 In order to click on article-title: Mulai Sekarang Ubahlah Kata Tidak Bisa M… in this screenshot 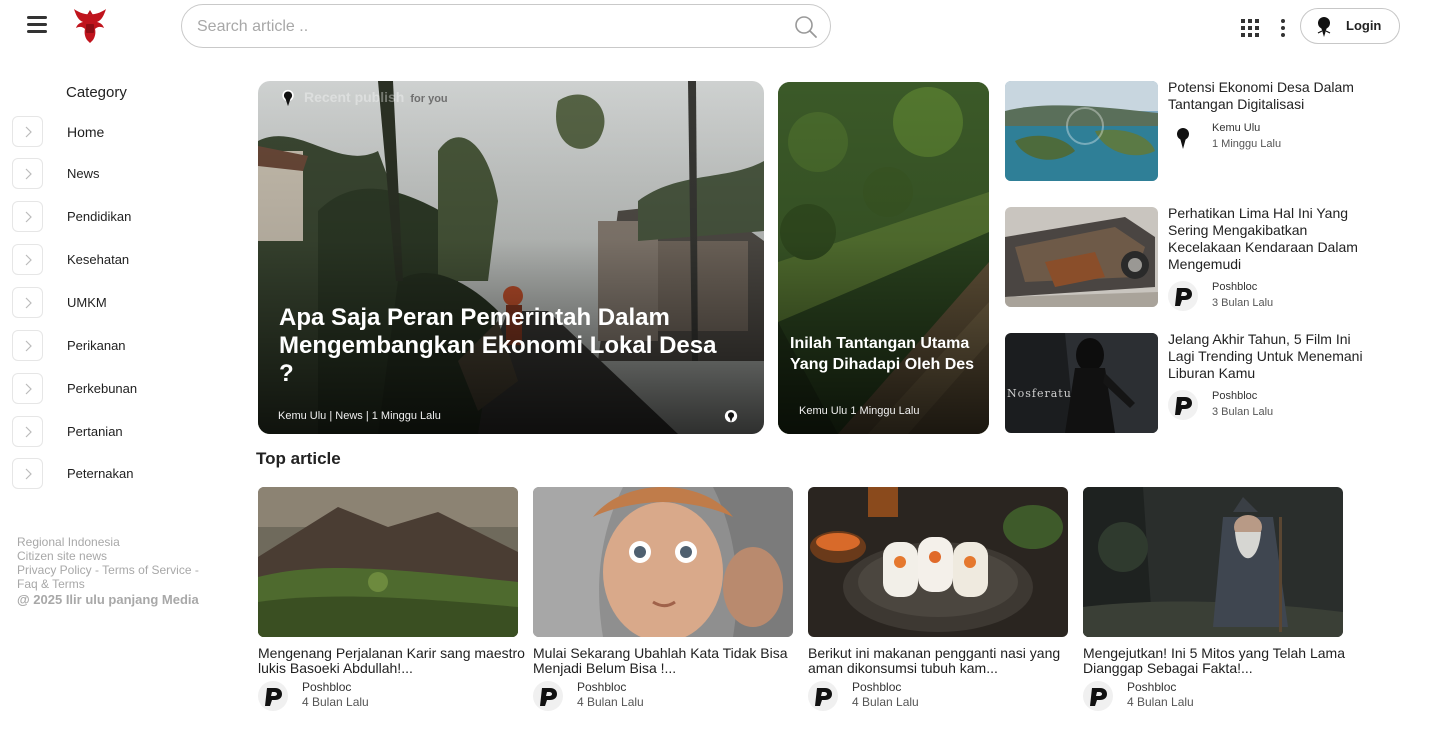, I will do `click(668, 661)`.